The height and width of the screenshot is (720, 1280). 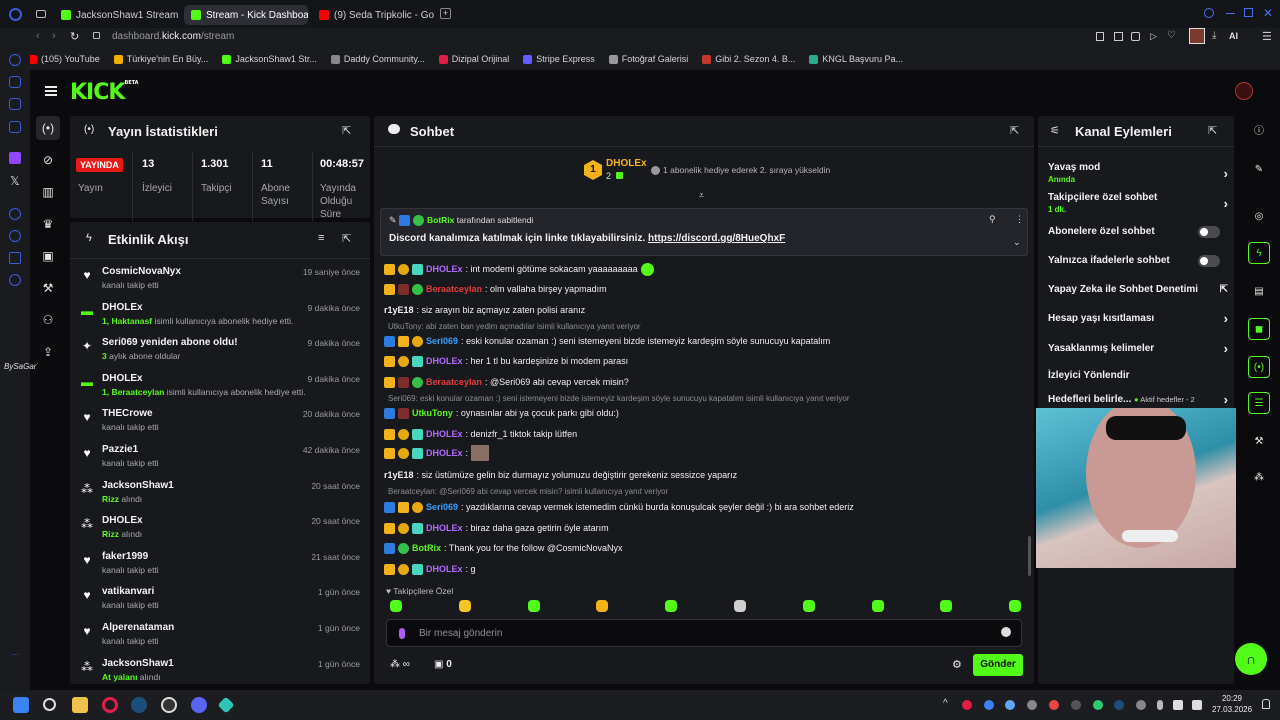 I want to click on document-icon: ▤, so click(x=1259, y=291).